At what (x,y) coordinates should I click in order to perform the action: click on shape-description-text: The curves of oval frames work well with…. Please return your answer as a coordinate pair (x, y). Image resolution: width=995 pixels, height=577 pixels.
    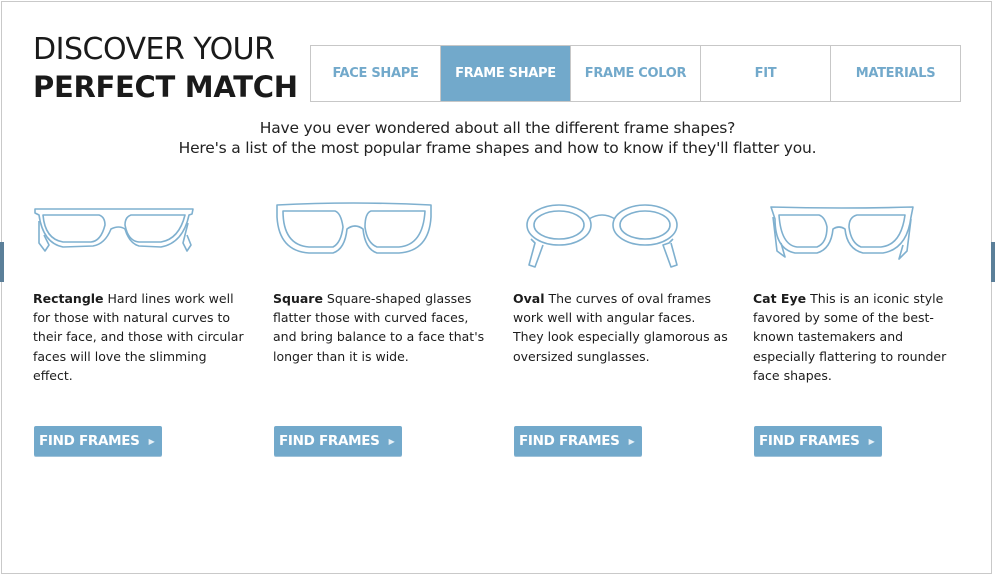
    Looking at the image, I should click on (620, 327).